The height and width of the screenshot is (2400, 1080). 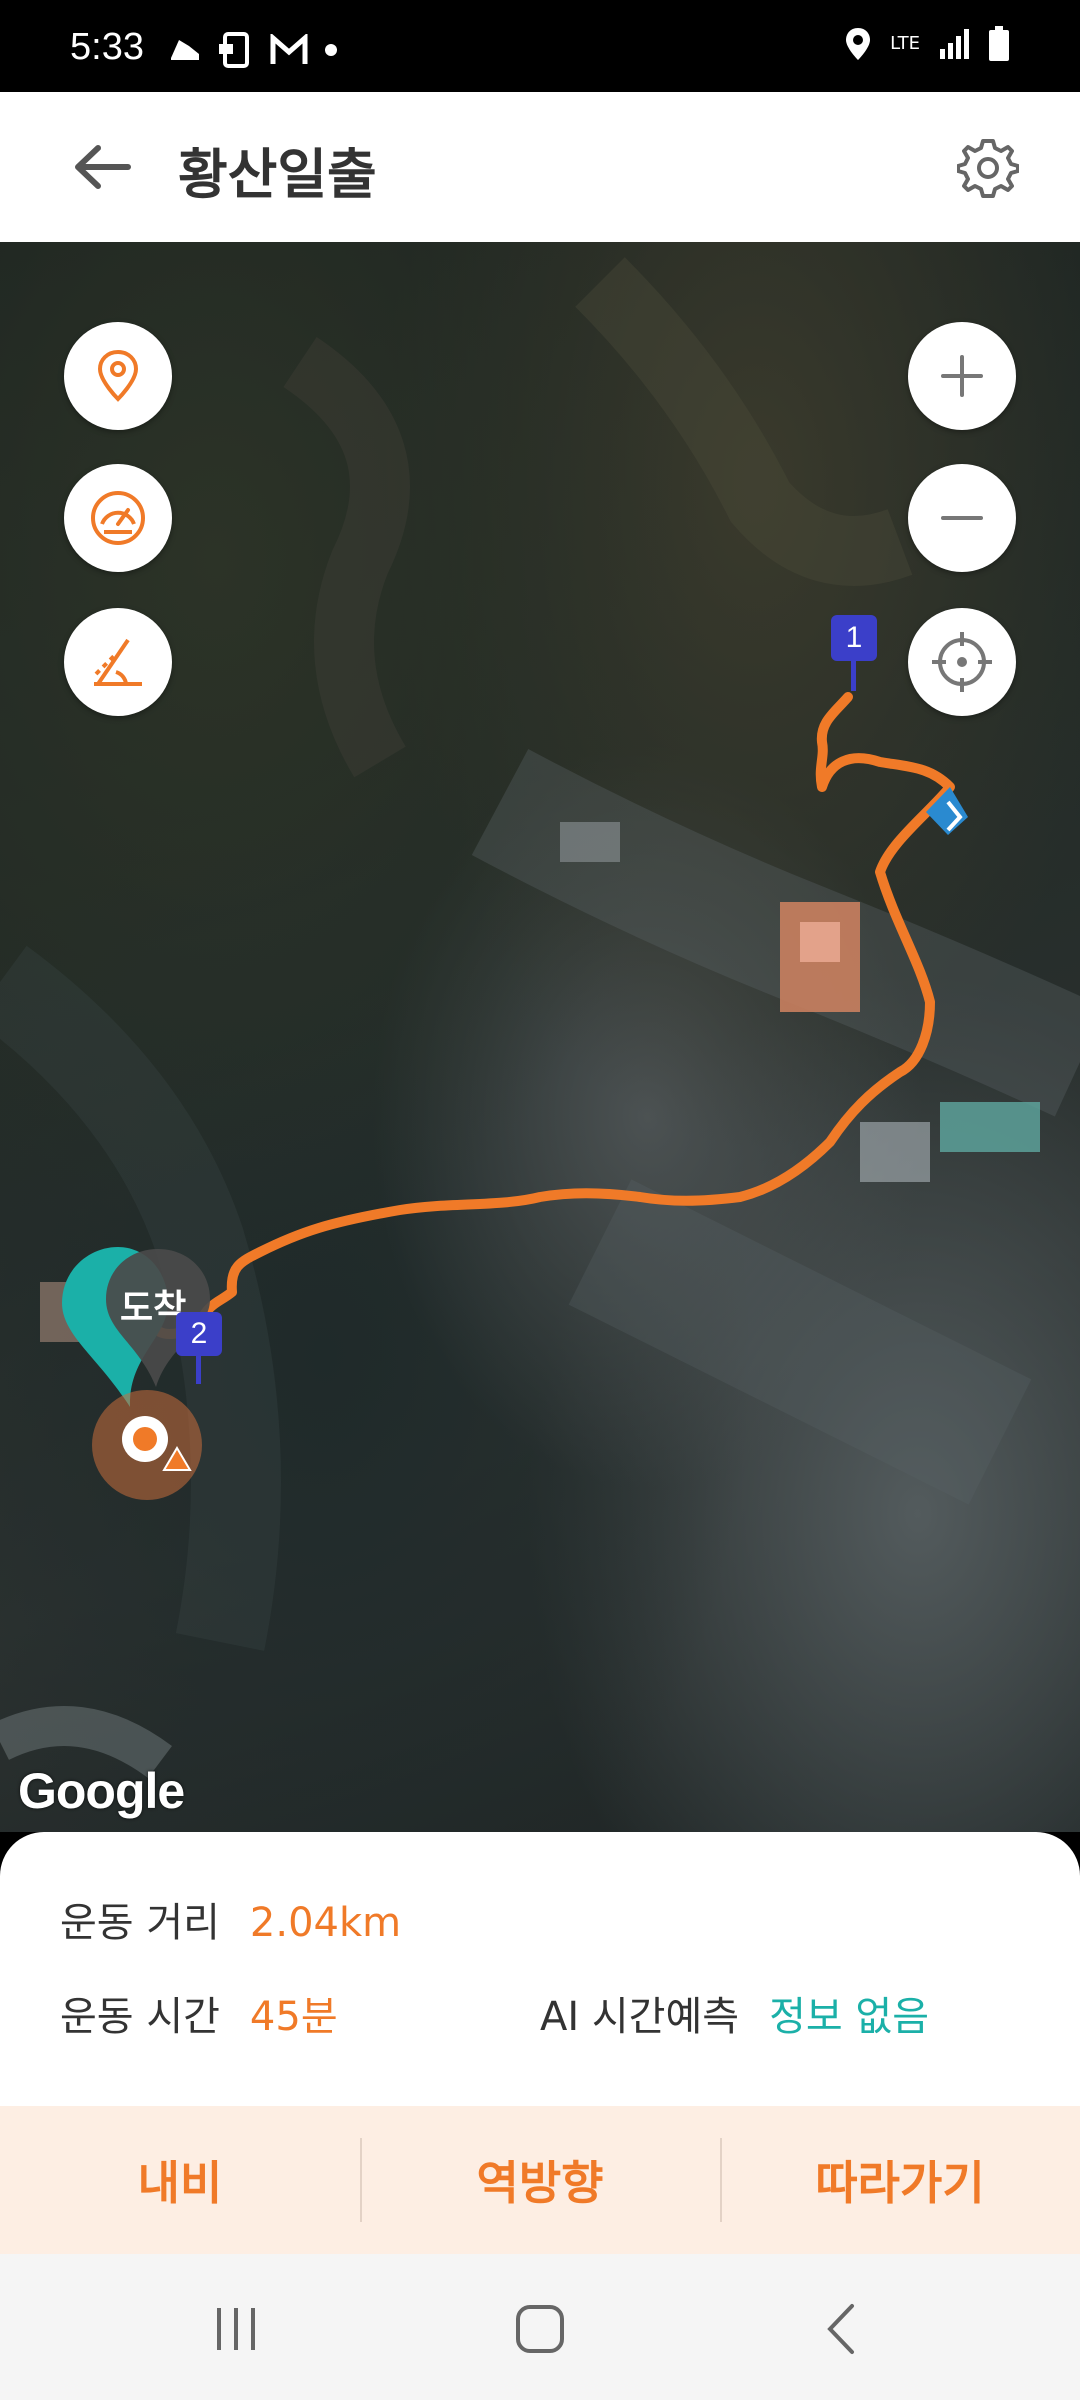 What do you see at coordinates (180, 2180) in the screenshot?
I see `navi-button: 내비` at bounding box center [180, 2180].